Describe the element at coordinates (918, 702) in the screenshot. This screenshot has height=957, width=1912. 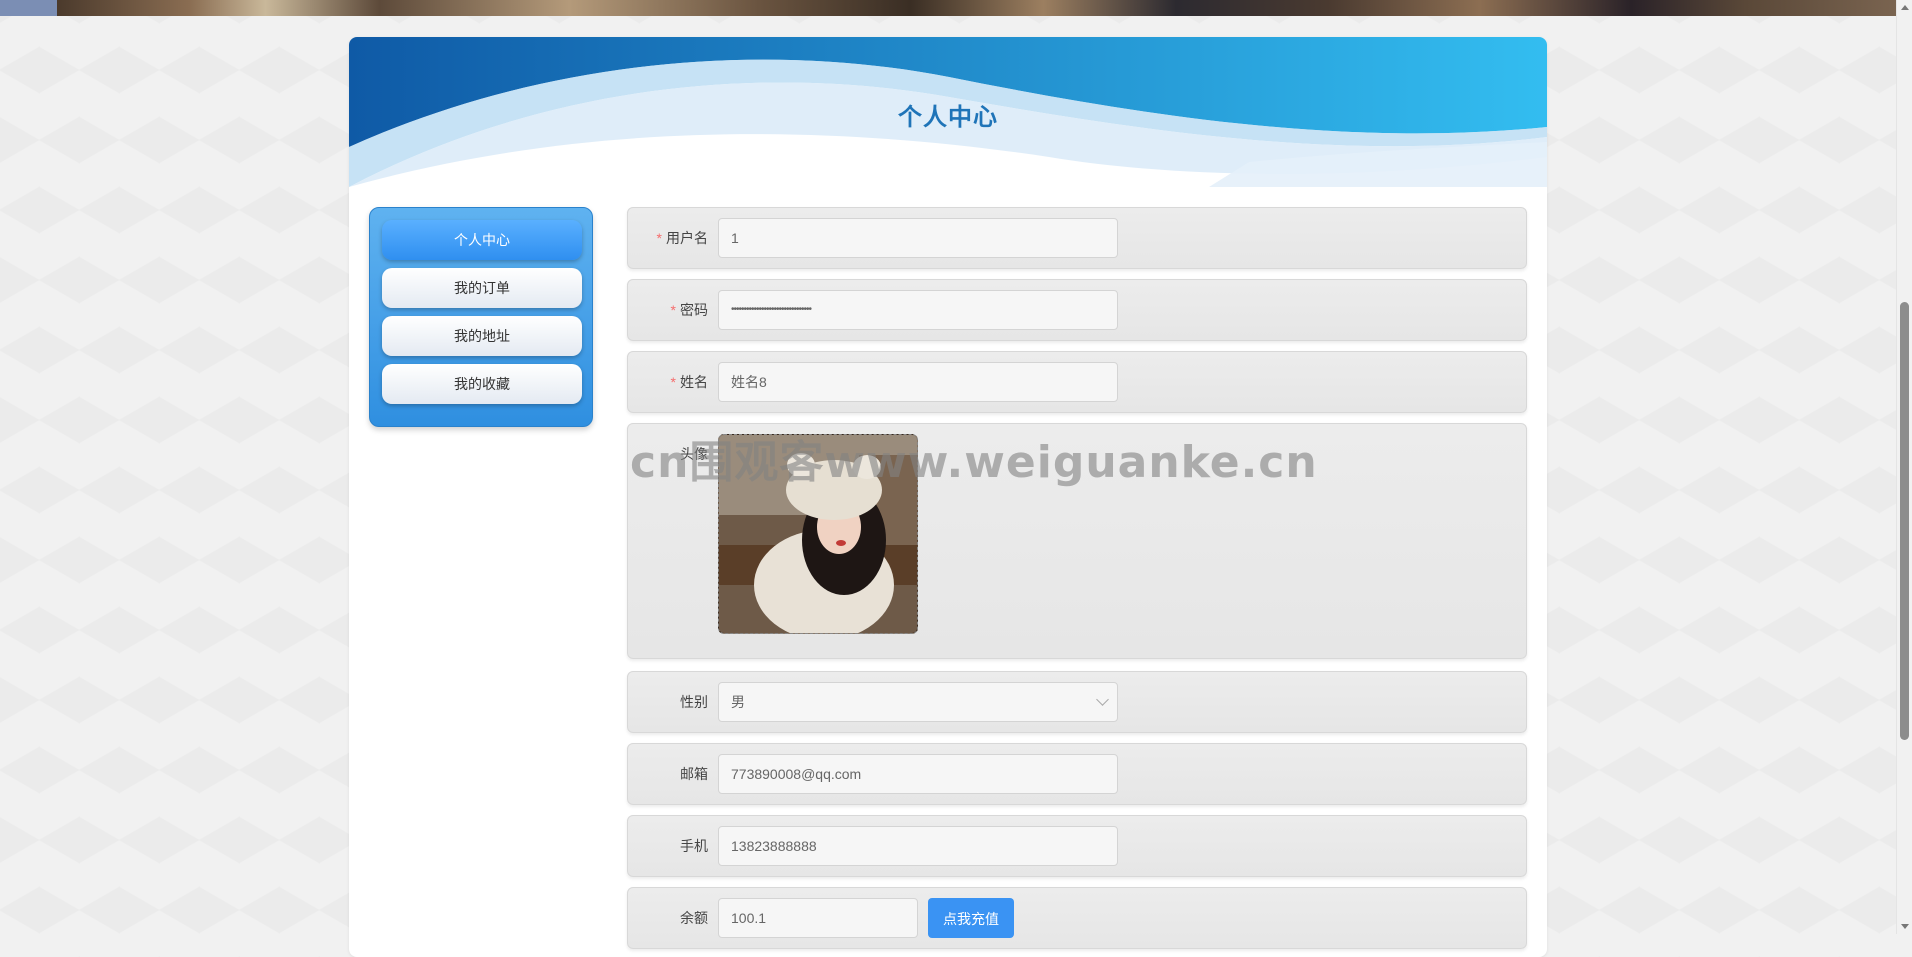
I see `gender-select: 男` at that location.